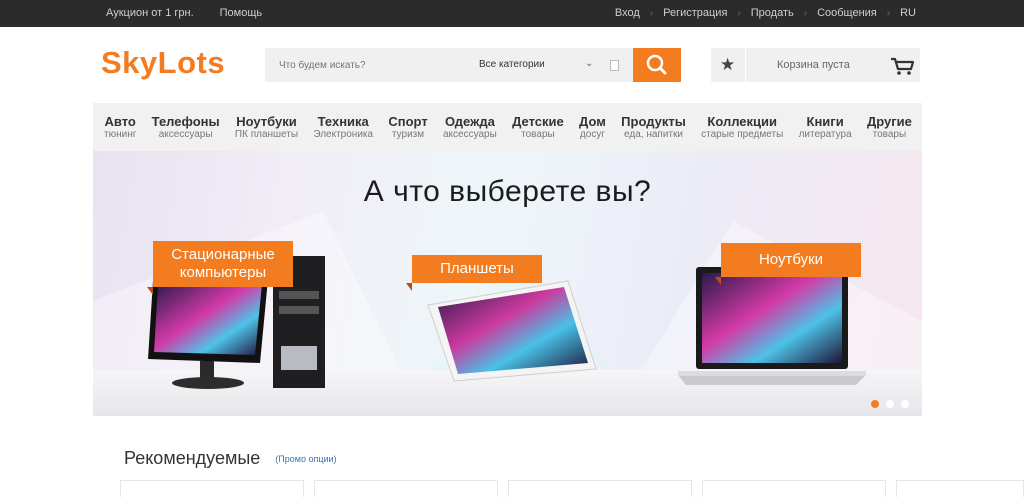 The height and width of the screenshot is (497, 1024). I want to click on nav-item-auto: Авто тюнинг, so click(120, 127).